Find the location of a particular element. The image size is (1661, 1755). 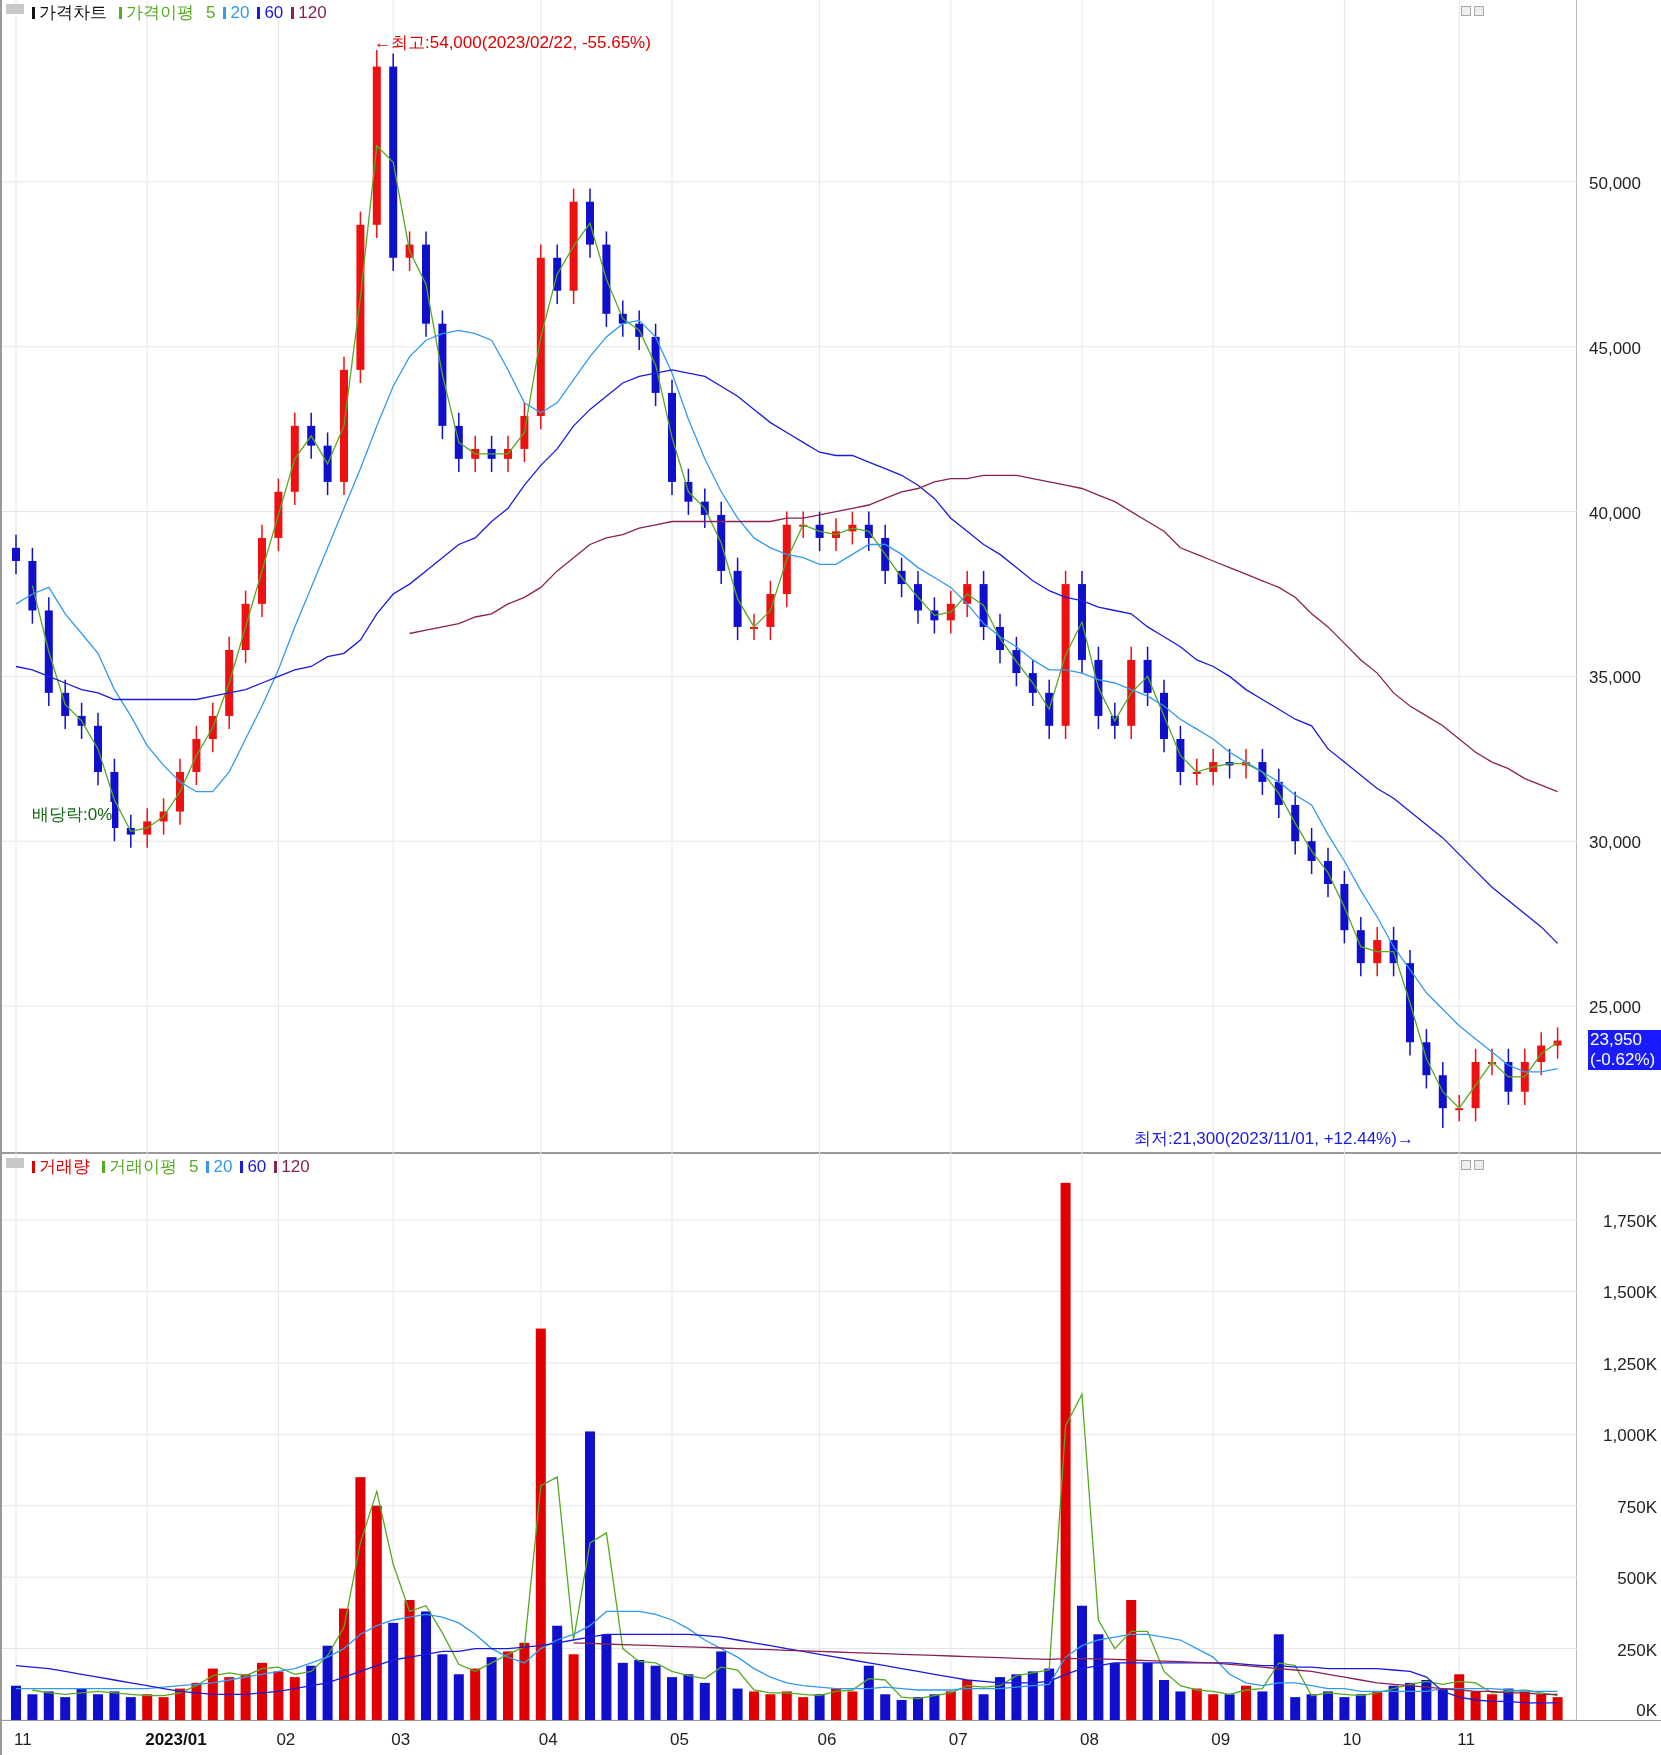

date-axis-label: 02 is located at coordinates (286, 1740).